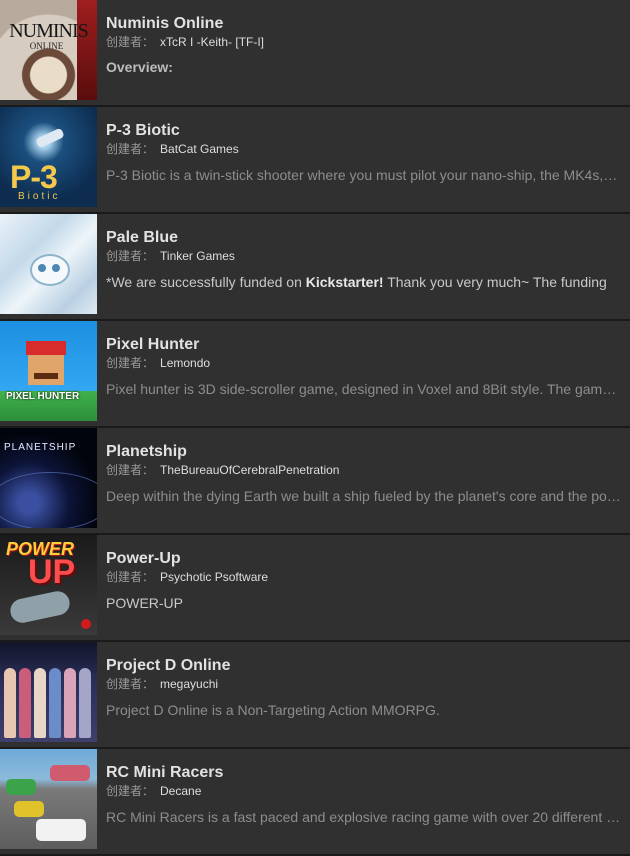 The height and width of the screenshot is (856, 630). I want to click on red-dot-icon, so click(86, 624).